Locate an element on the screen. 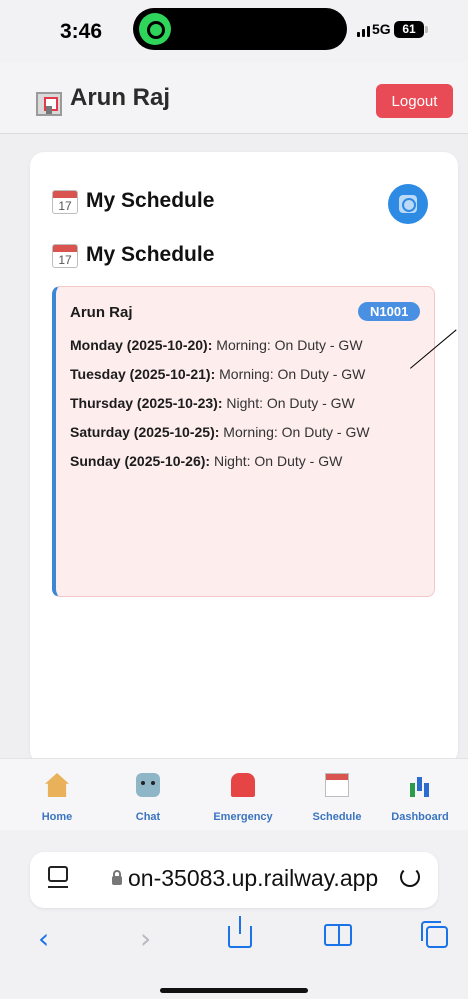 This screenshot has height=999, width=468. house-icon is located at coordinates (57, 785).